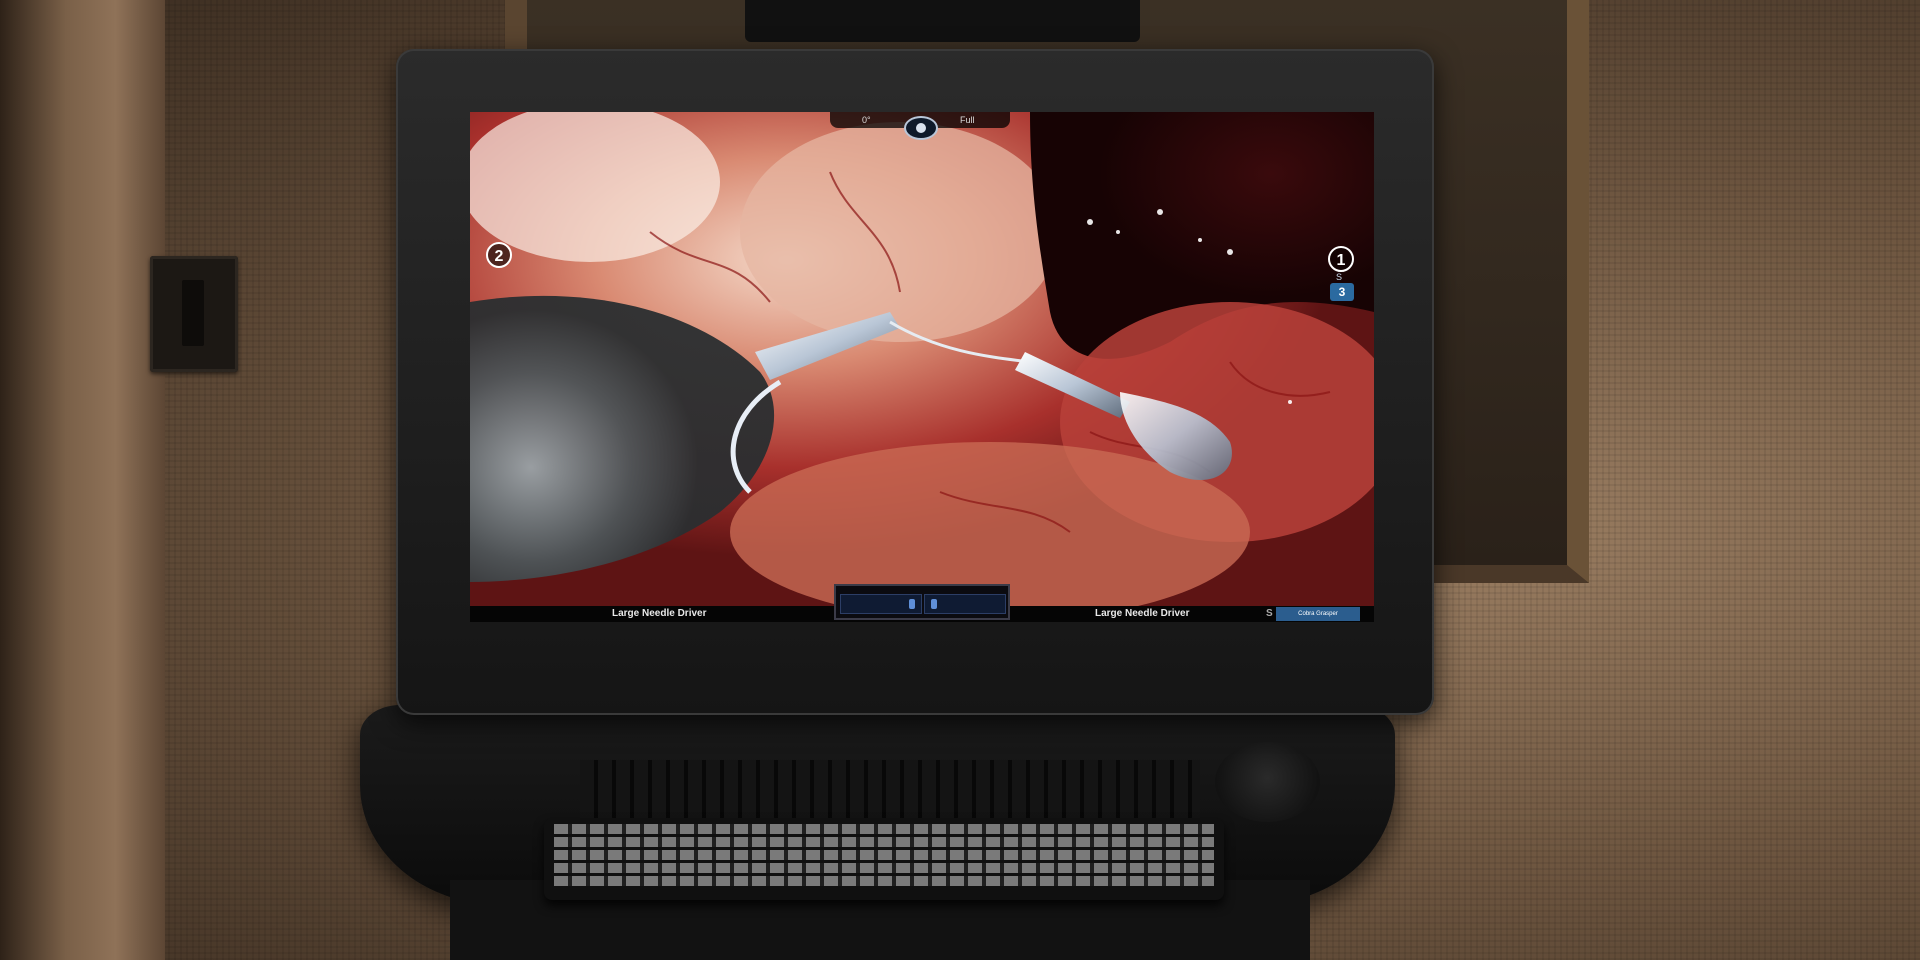 This screenshot has height=960, width=1920. Describe the element at coordinates (900, 232) in the screenshot. I see `upper-tissue` at that location.